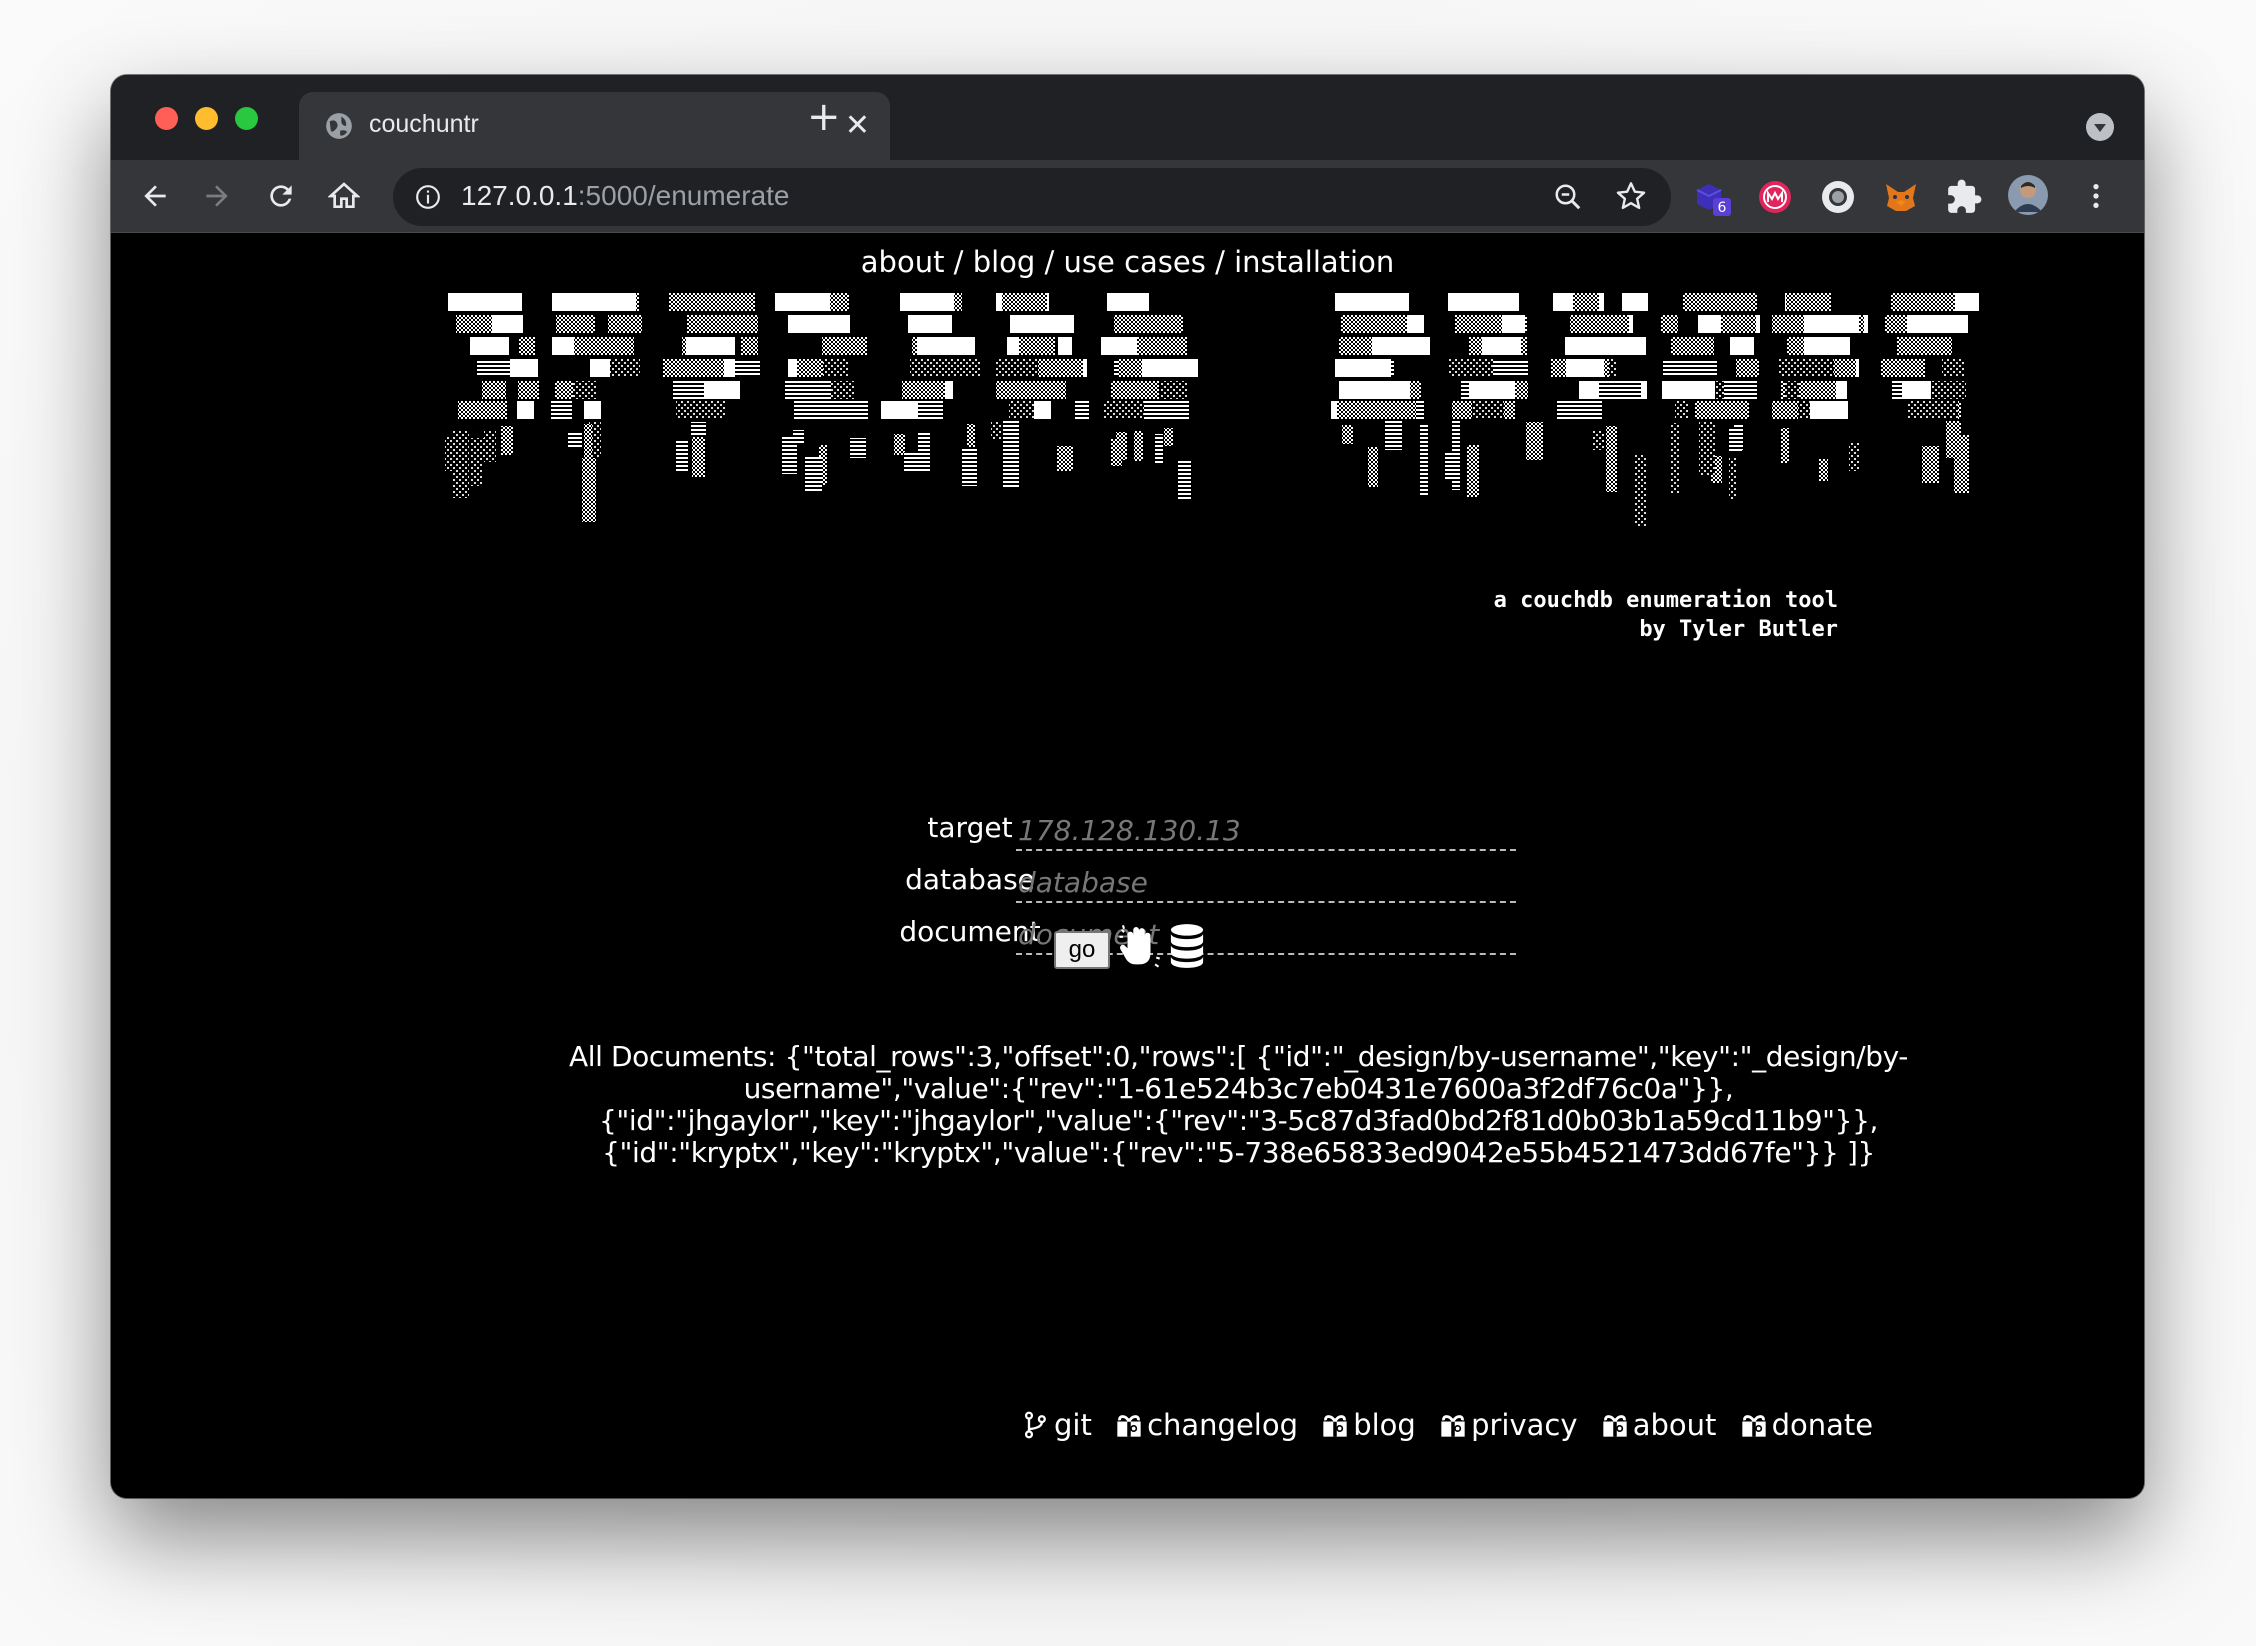  I want to click on metamask-fox-icon, so click(1901, 197).